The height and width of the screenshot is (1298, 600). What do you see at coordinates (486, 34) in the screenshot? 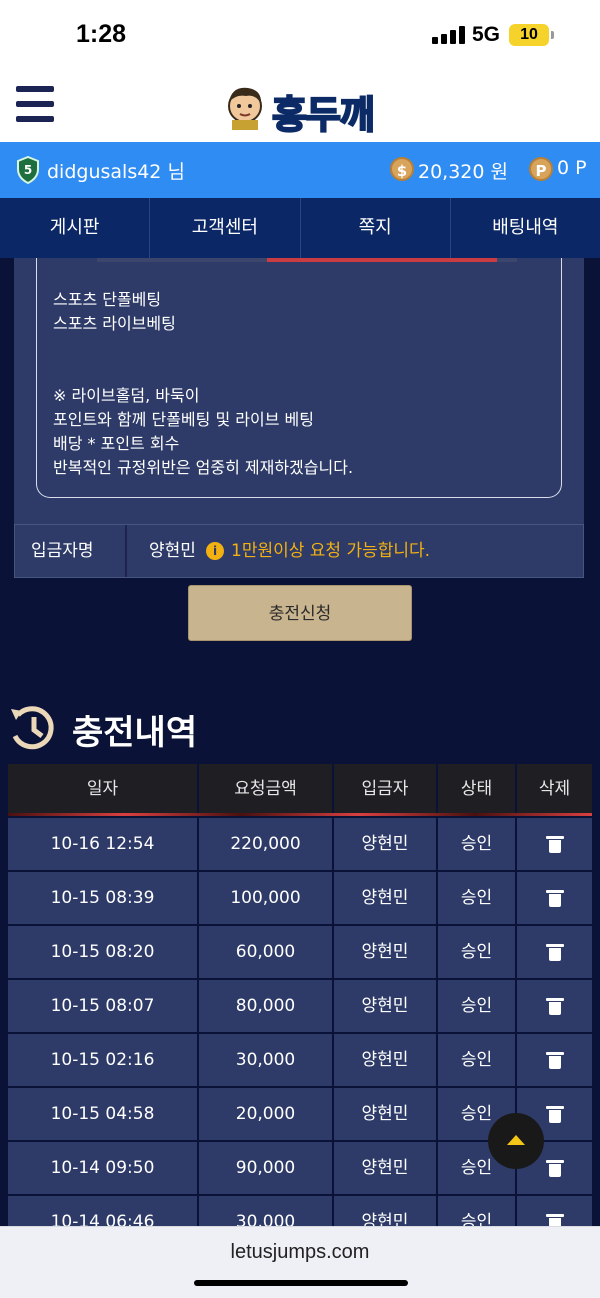
I see `network-type: 5G` at bounding box center [486, 34].